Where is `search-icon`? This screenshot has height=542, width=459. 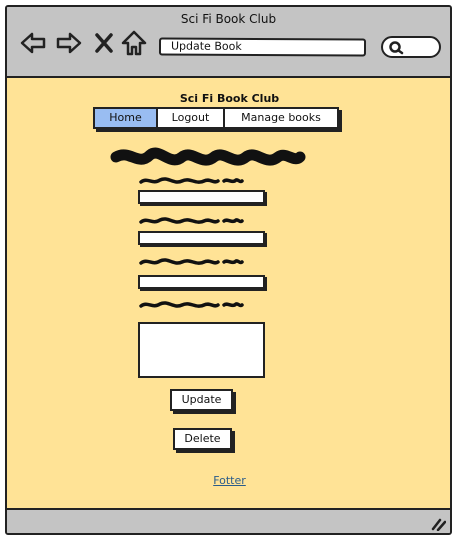 search-icon is located at coordinates (396, 48).